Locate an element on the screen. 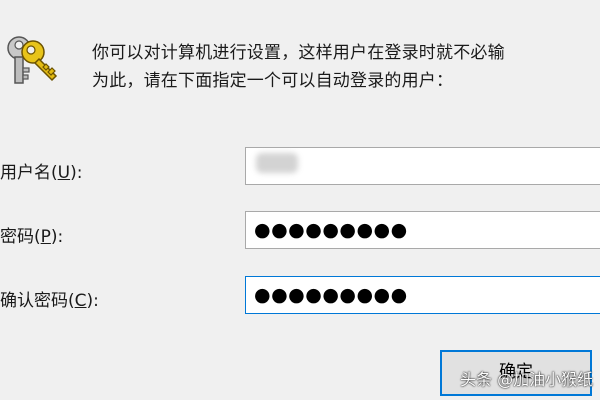 The height and width of the screenshot is (400, 600). password-label: 密码(P): is located at coordinates (31, 234).